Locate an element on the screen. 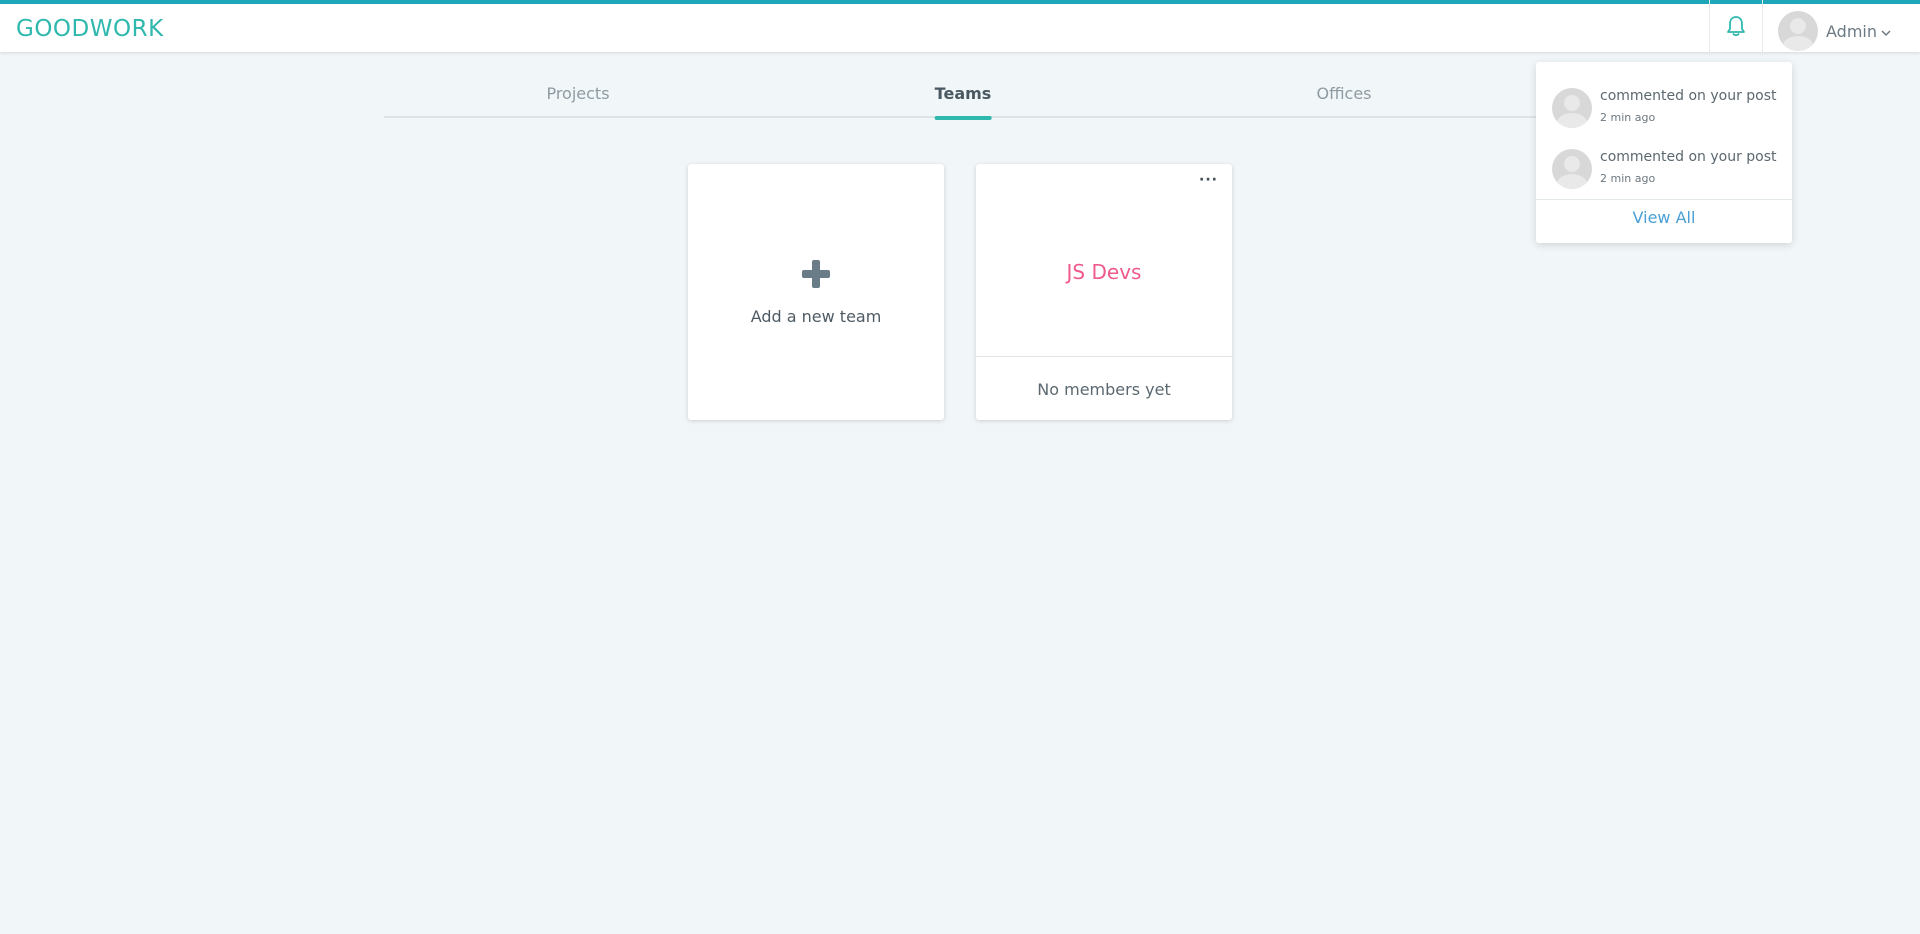  chevron-down-icon is located at coordinates (1886, 31).